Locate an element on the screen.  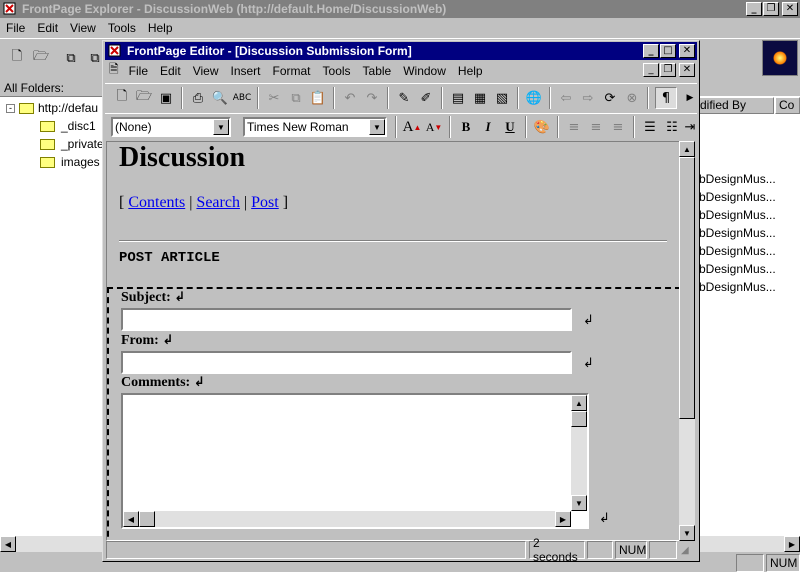
align-center-icon: ≡ is located at coordinates (596, 127).